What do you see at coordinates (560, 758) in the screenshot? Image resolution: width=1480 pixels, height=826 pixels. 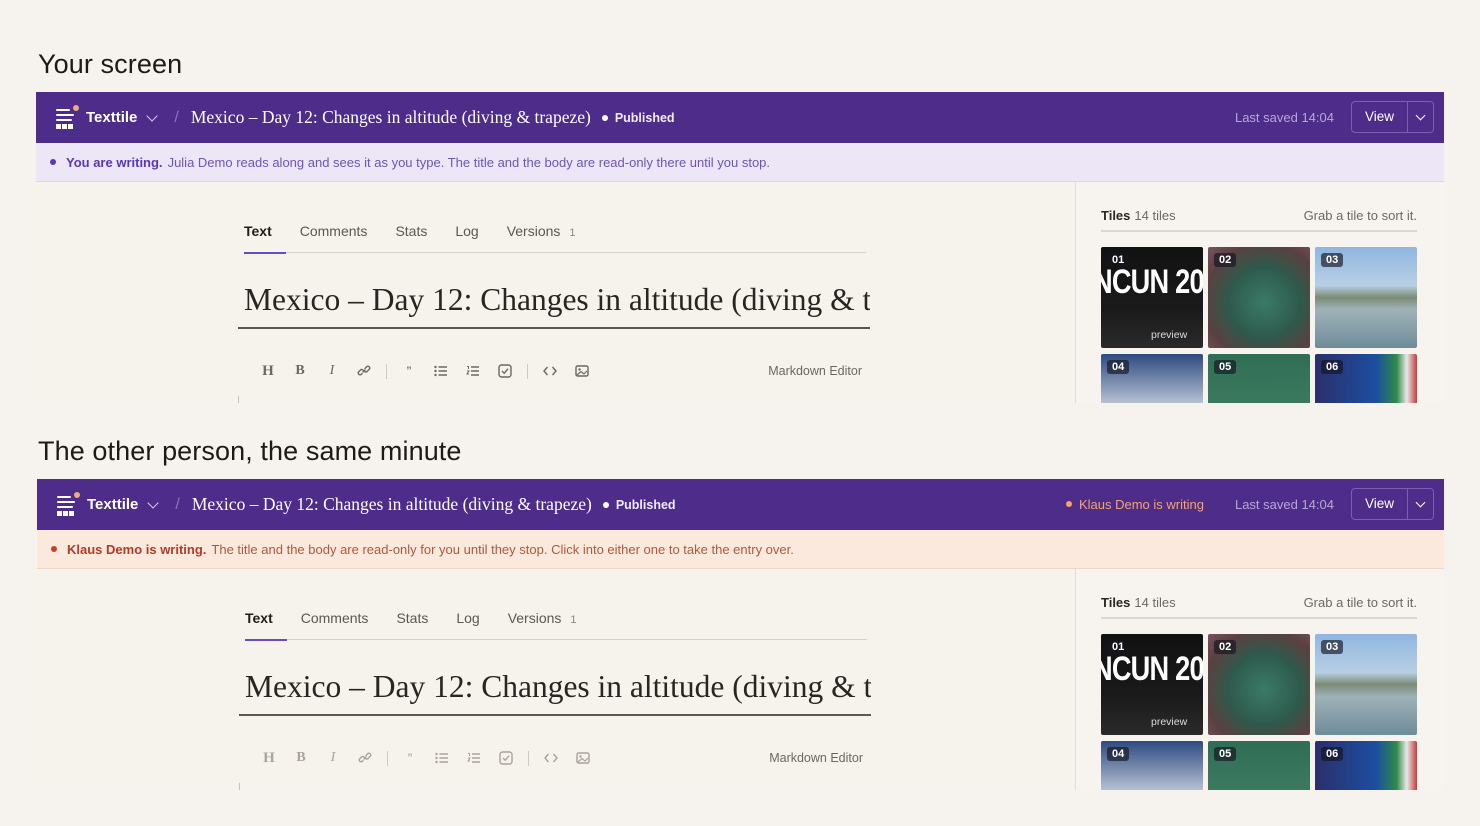 I see `markdown-toolbar-disabled: H B I ” Markdown Editor` at bounding box center [560, 758].